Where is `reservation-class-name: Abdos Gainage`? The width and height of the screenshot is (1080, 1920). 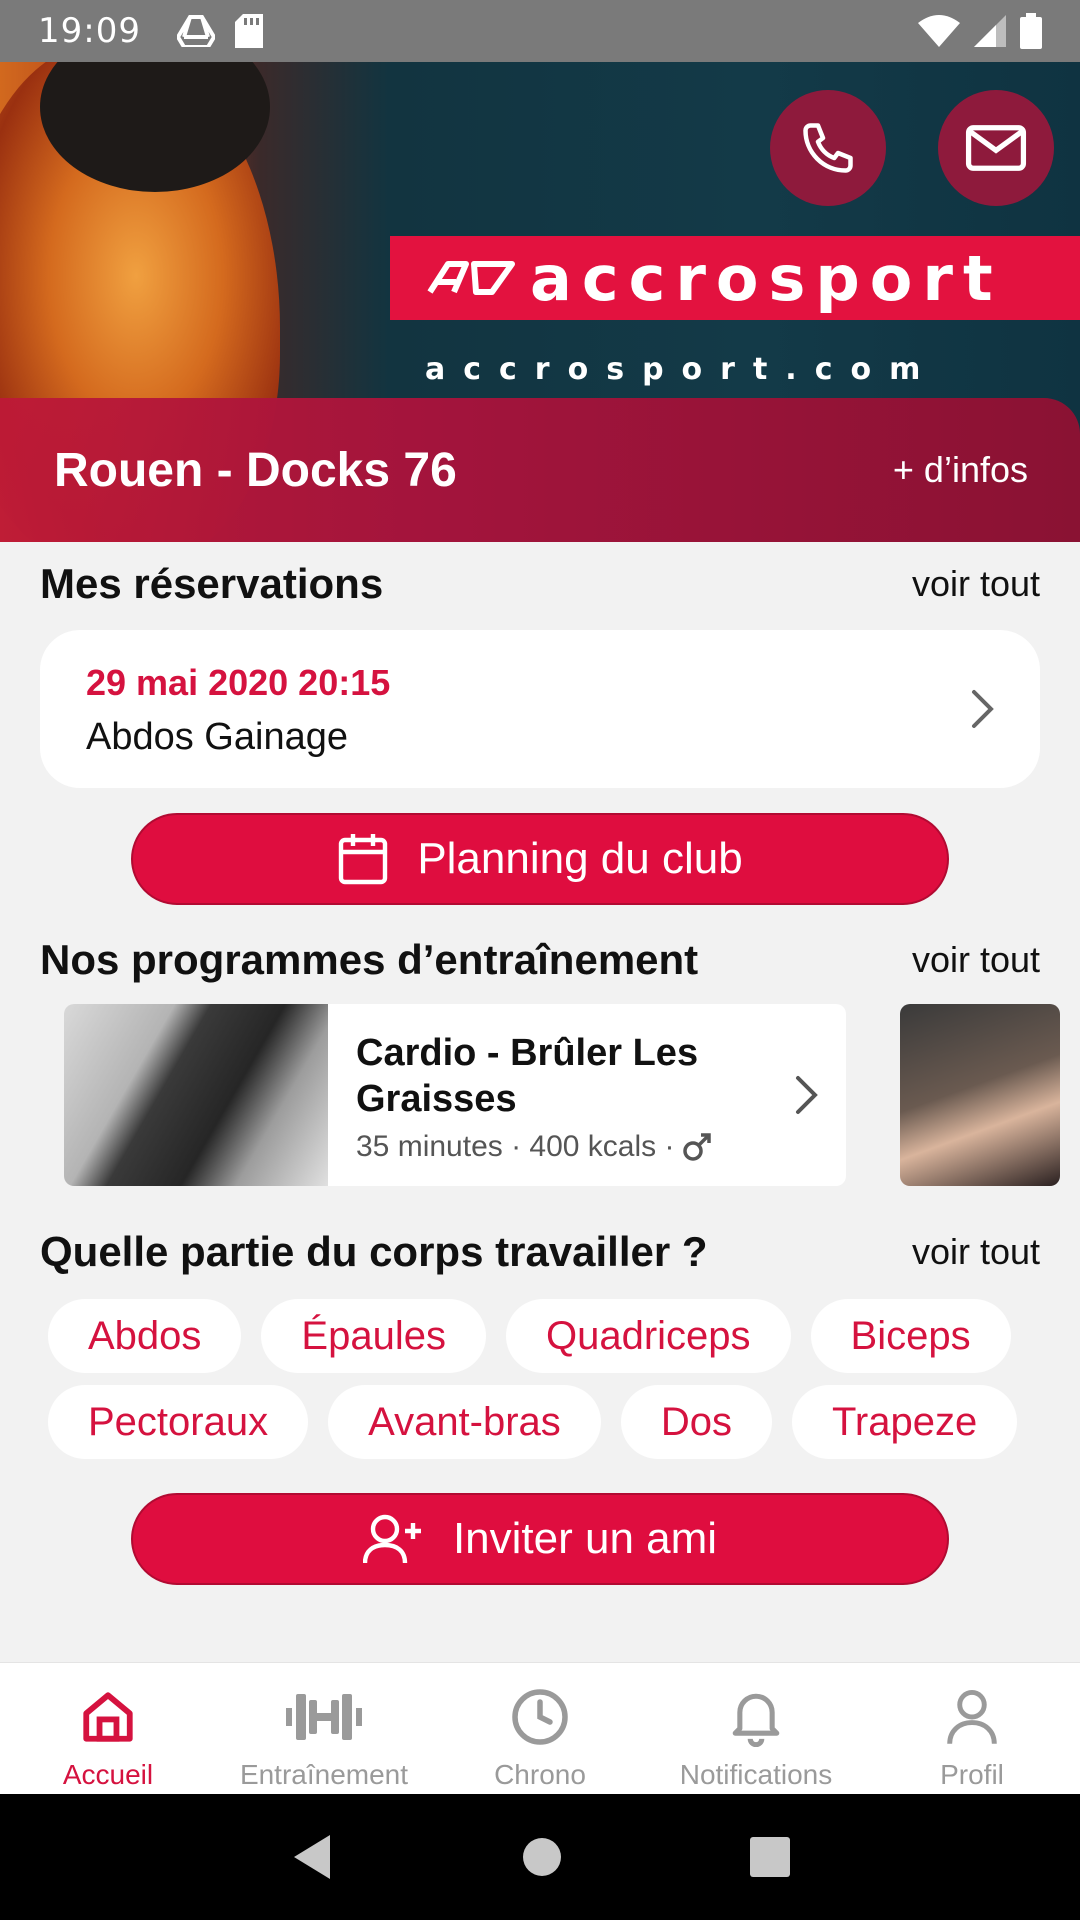 reservation-class-name: Abdos Gainage is located at coordinates (217, 737).